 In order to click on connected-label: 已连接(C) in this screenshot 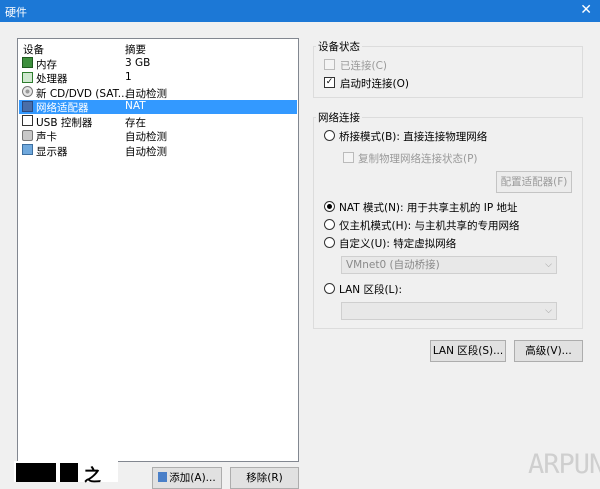, I will do `click(364, 66)`.